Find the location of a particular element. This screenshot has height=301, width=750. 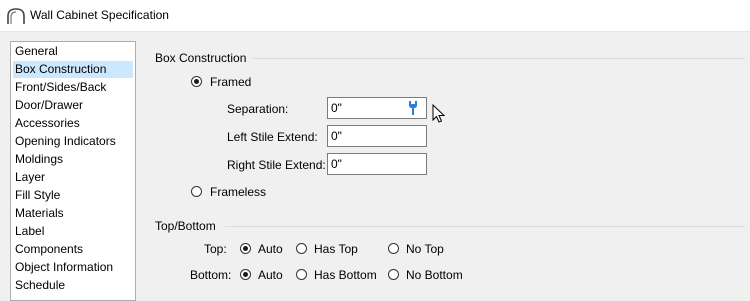

sidebar-item-layer: Layer is located at coordinates (73, 177).